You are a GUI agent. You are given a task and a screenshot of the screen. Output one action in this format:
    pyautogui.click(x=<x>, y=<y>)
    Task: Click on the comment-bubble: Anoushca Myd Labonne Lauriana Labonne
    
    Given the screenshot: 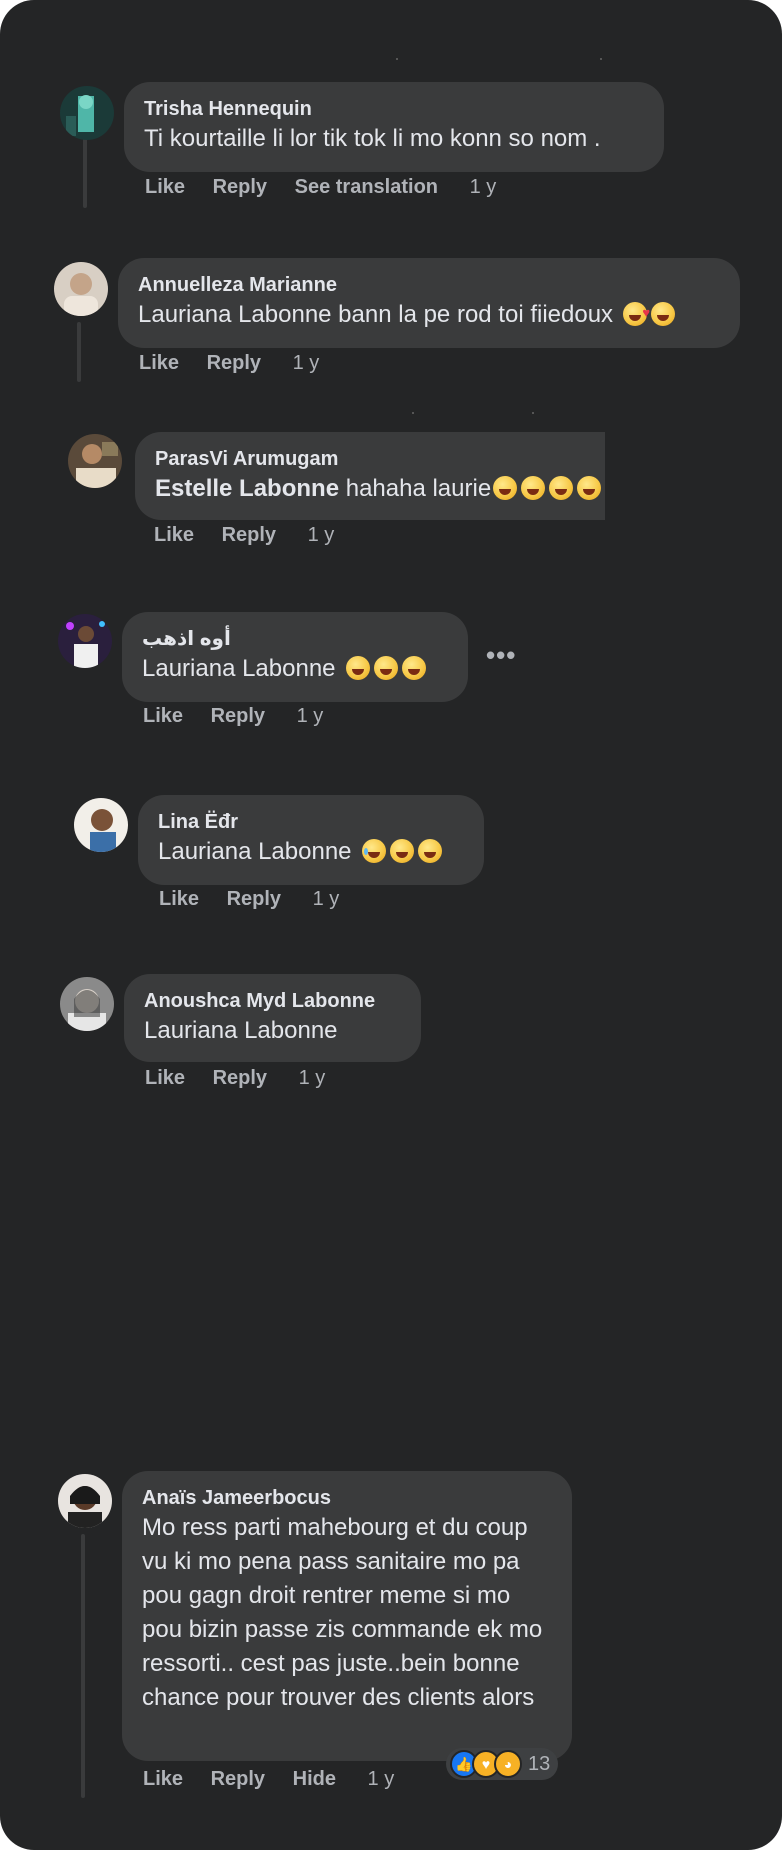 What is the action you would take?
    pyautogui.click(x=272, y=1018)
    